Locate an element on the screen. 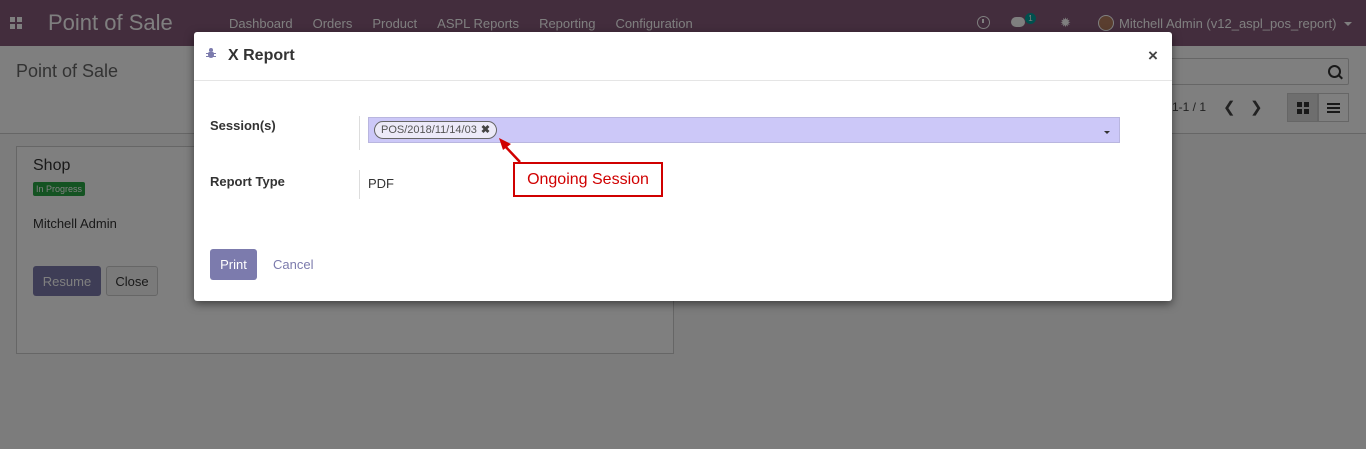  close-icon: × is located at coordinates (1153, 55).